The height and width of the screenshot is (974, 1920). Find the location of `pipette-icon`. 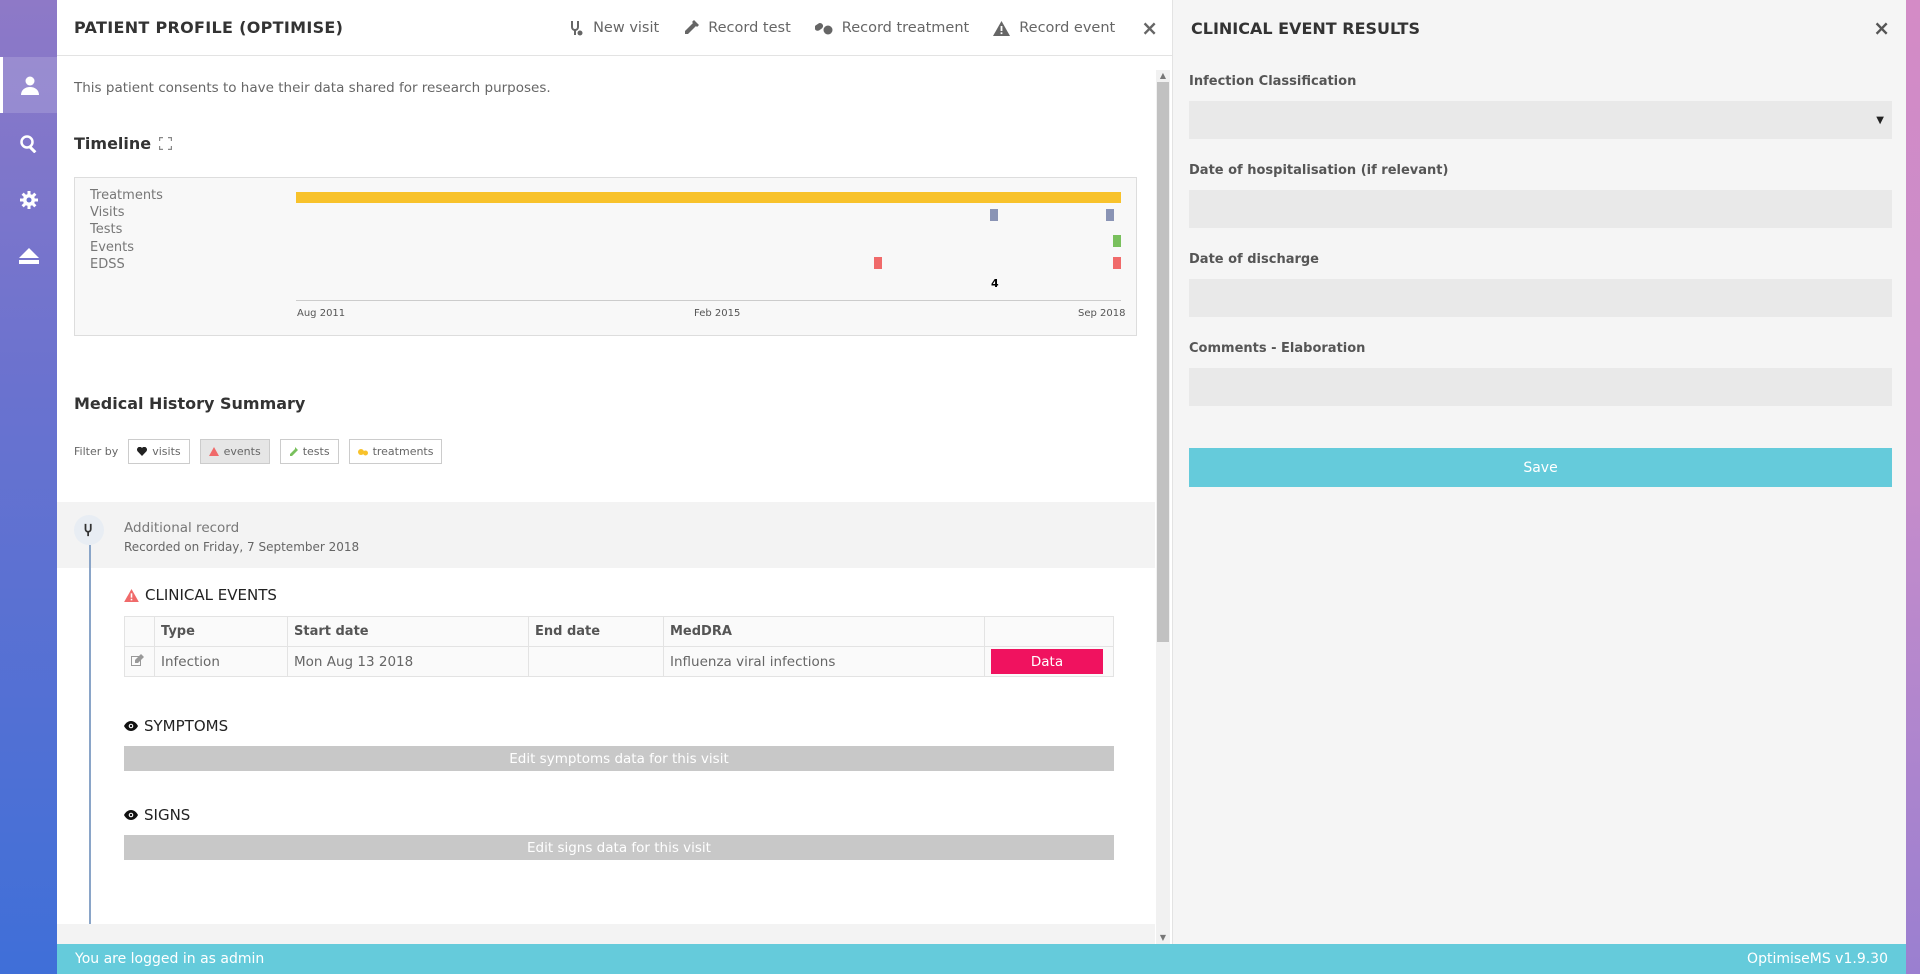

pipette-icon is located at coordinates (293, 451).